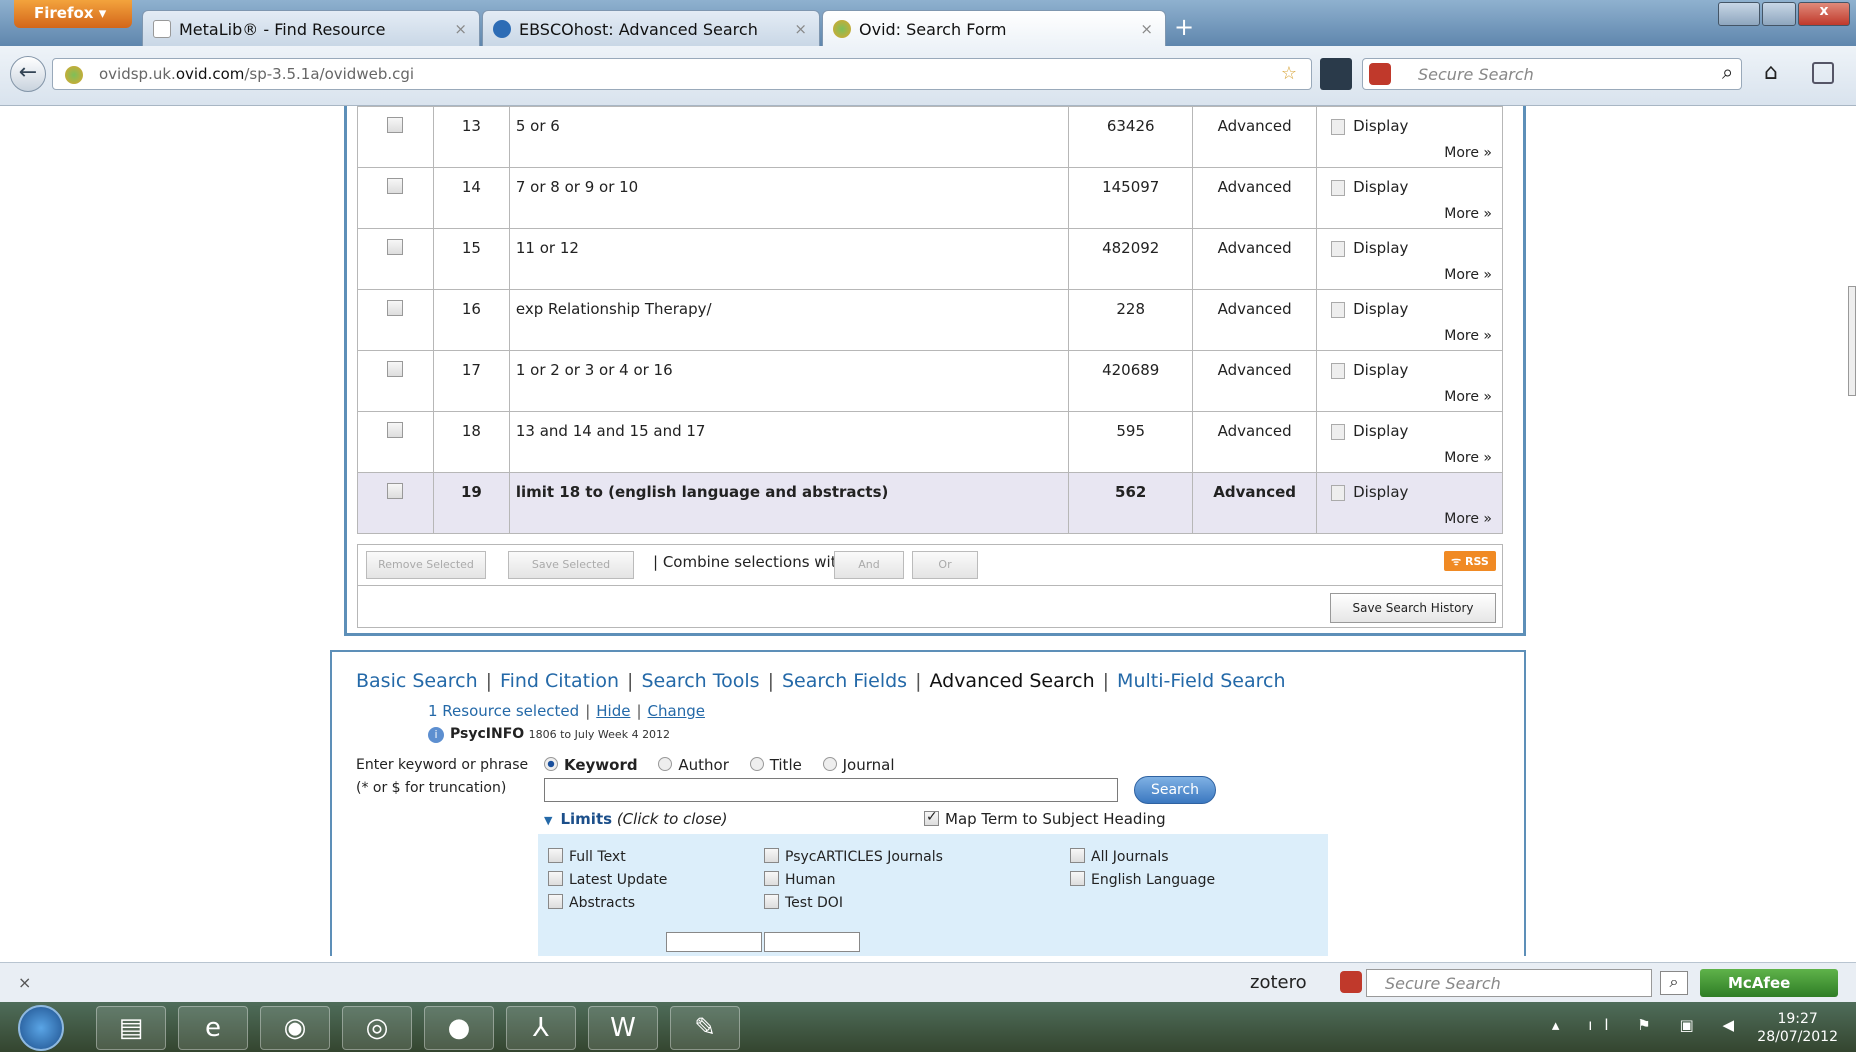 This screenshot has width=1856, height=1052. Describe the element at coordinates (613, 711) in the screenshot. I see `hide-link: Hide` at that location.